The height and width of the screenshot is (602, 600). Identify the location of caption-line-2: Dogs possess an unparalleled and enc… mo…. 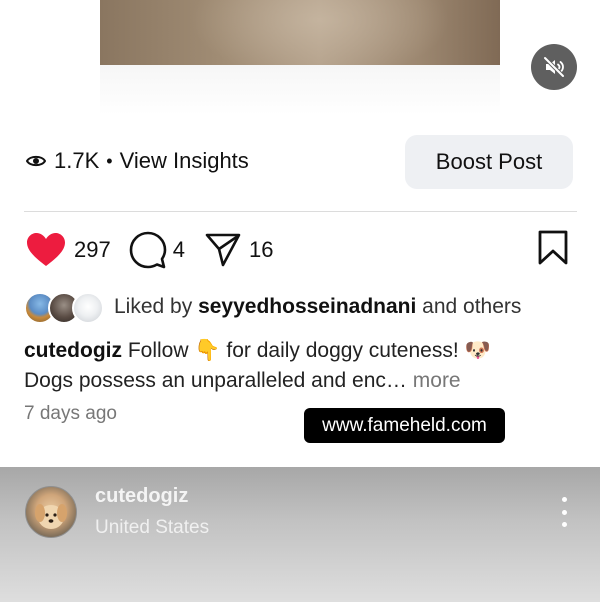
(294, 381).